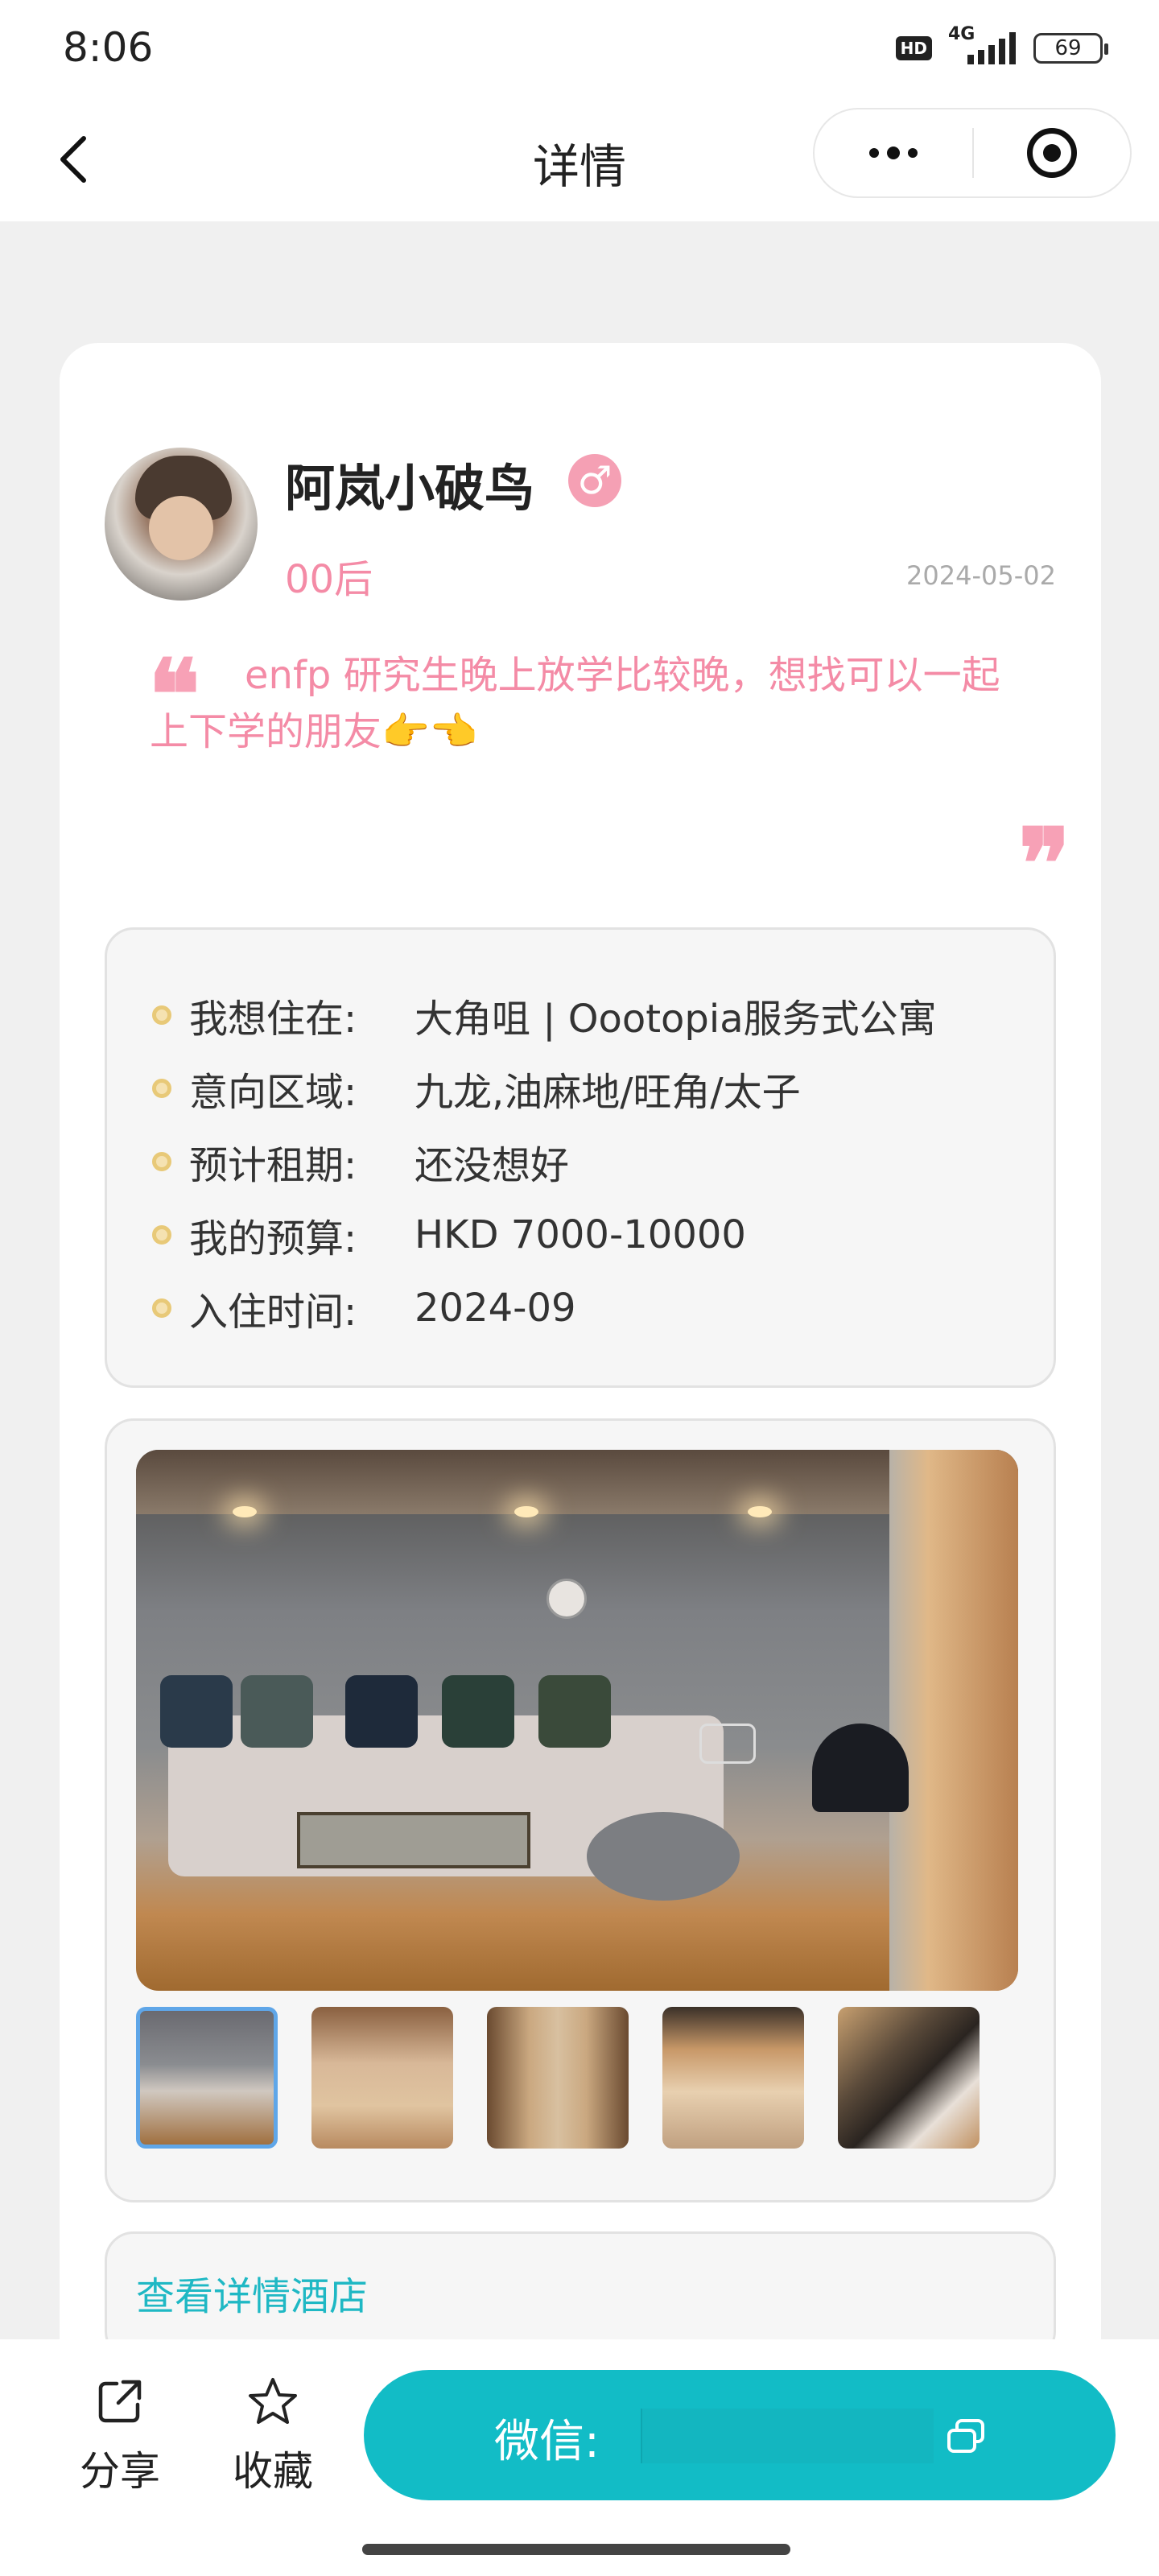 The height and width of the screenshot is (2576, 1159). Describe the element at coordinates (273, 1312) in the screenshot. I see `info-label: 入住时间:` at that location.